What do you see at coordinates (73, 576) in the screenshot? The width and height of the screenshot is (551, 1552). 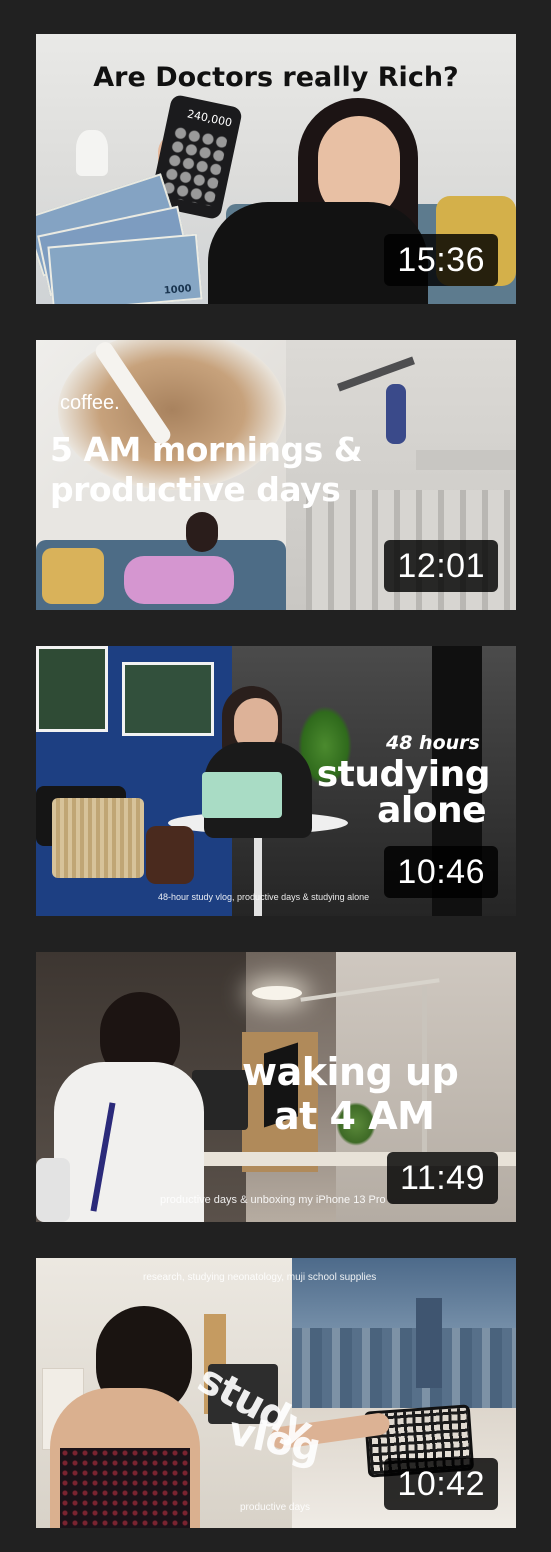 I see `pillow-shape` at bounding box center [73, 576].